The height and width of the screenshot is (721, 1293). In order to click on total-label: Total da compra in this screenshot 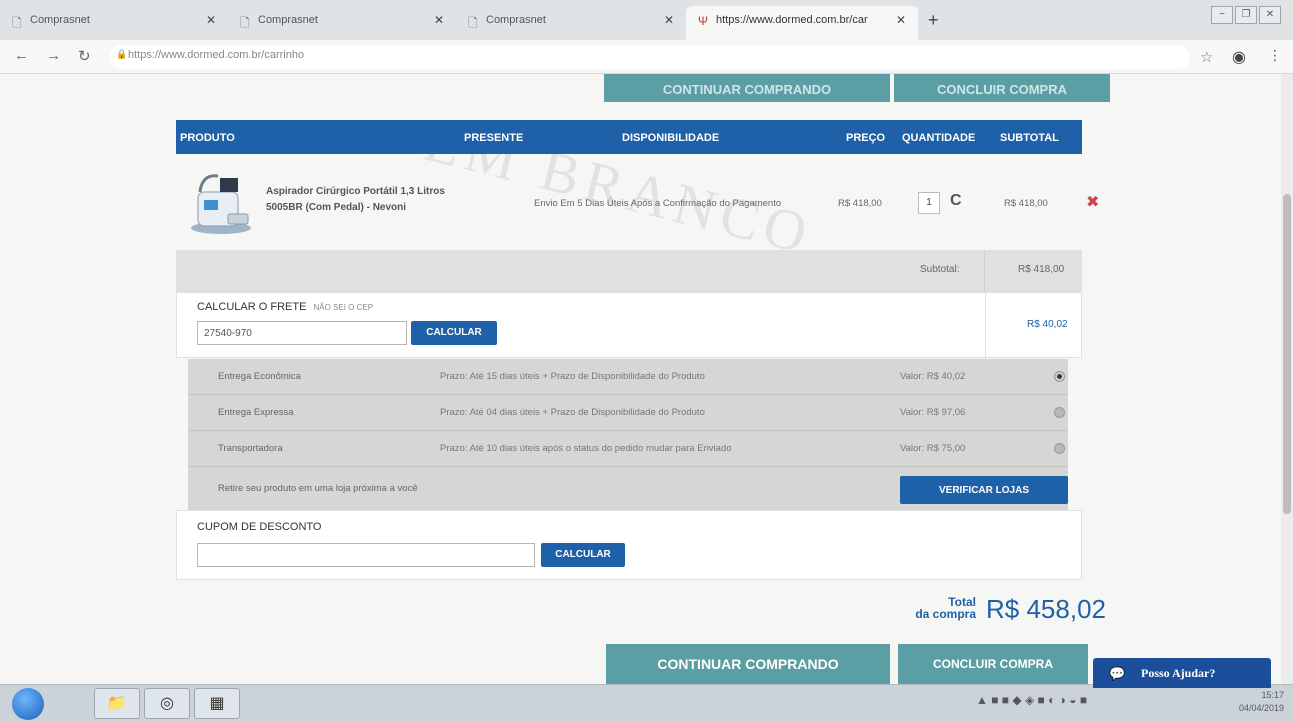, I will do `click(941, 608)`.